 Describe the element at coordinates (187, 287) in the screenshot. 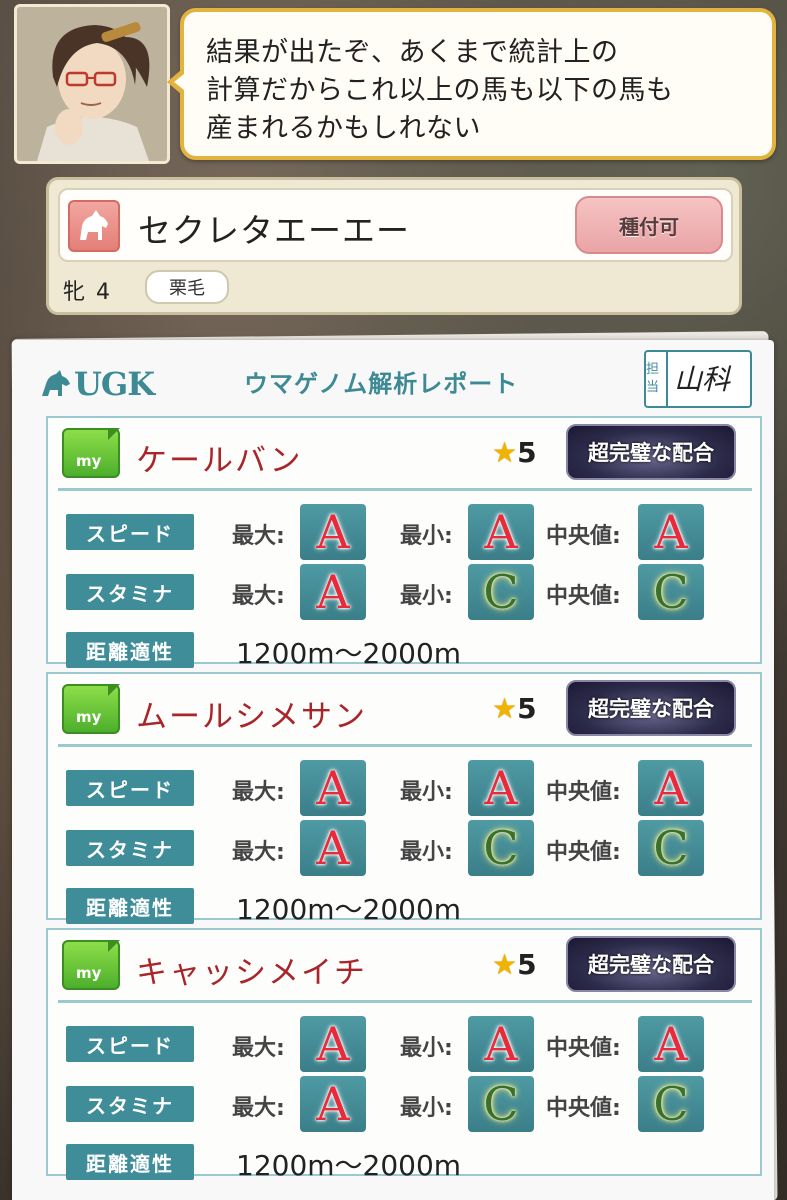

I see `coat-badge: 栗毛` at that location.